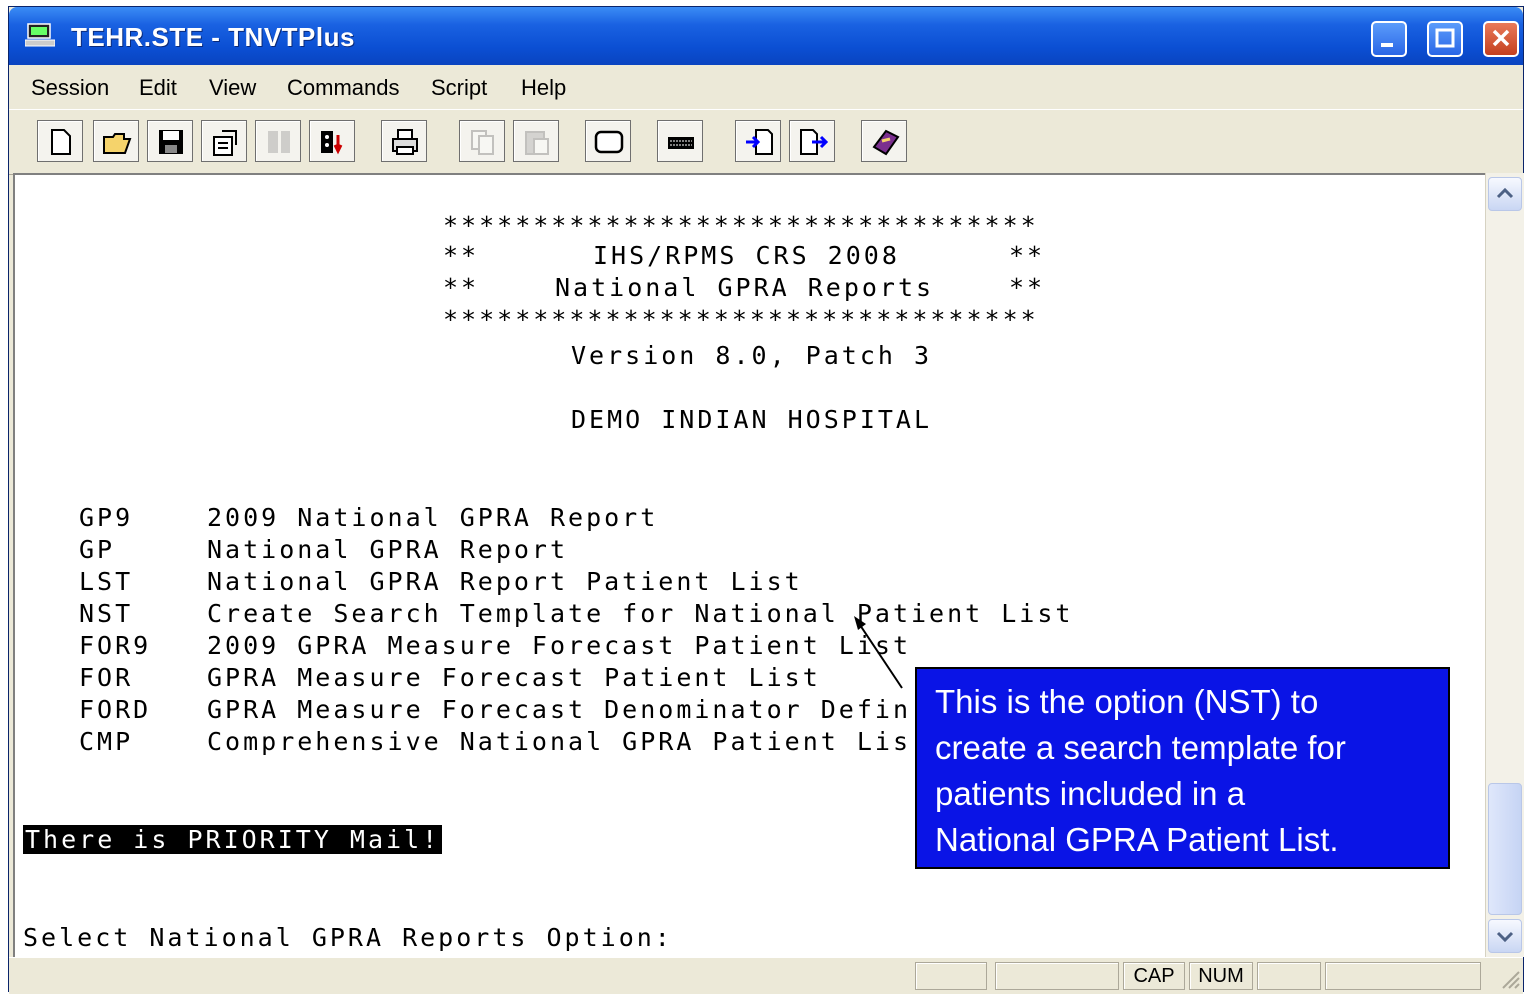 The image size is (1526, 994). Describe the element at coordinates (1137, 839) in the screenshot. I see `callout-line: National GPRA Patient List.` at that location.